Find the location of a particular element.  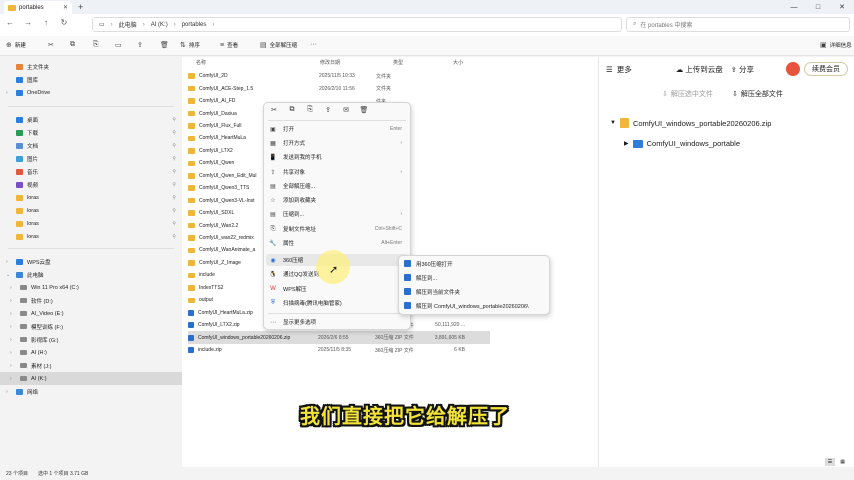

new-tab-button: + is located at coordinates (80, 7).